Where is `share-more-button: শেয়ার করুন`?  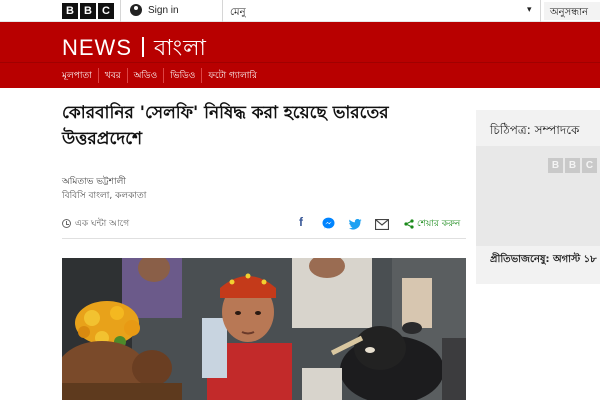 share-more-button: শেয়ার করুন is located at coordinates (432, 223).